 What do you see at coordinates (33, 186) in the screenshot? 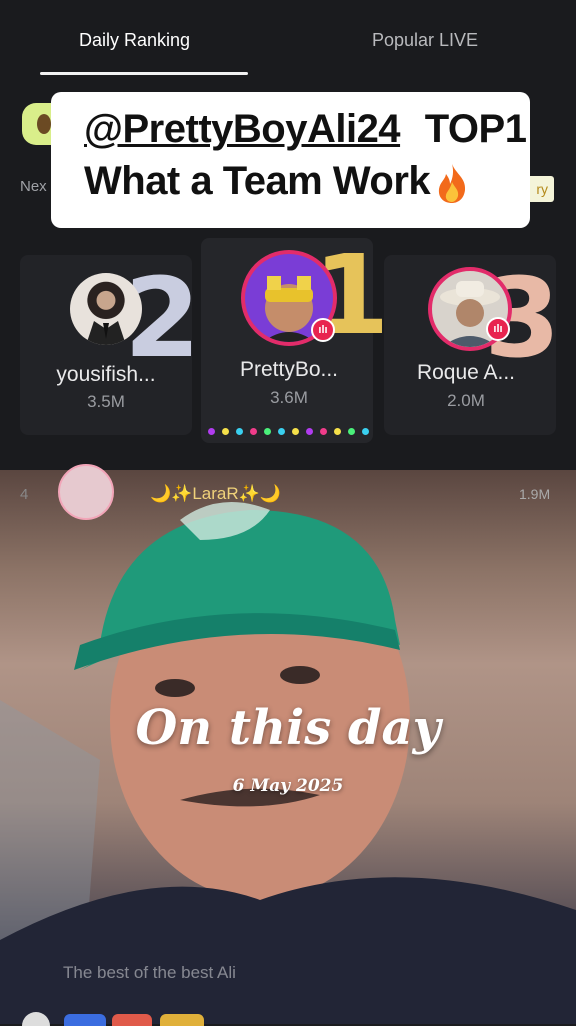
I see `next-label: Nex` at bounding box center [33, 186].